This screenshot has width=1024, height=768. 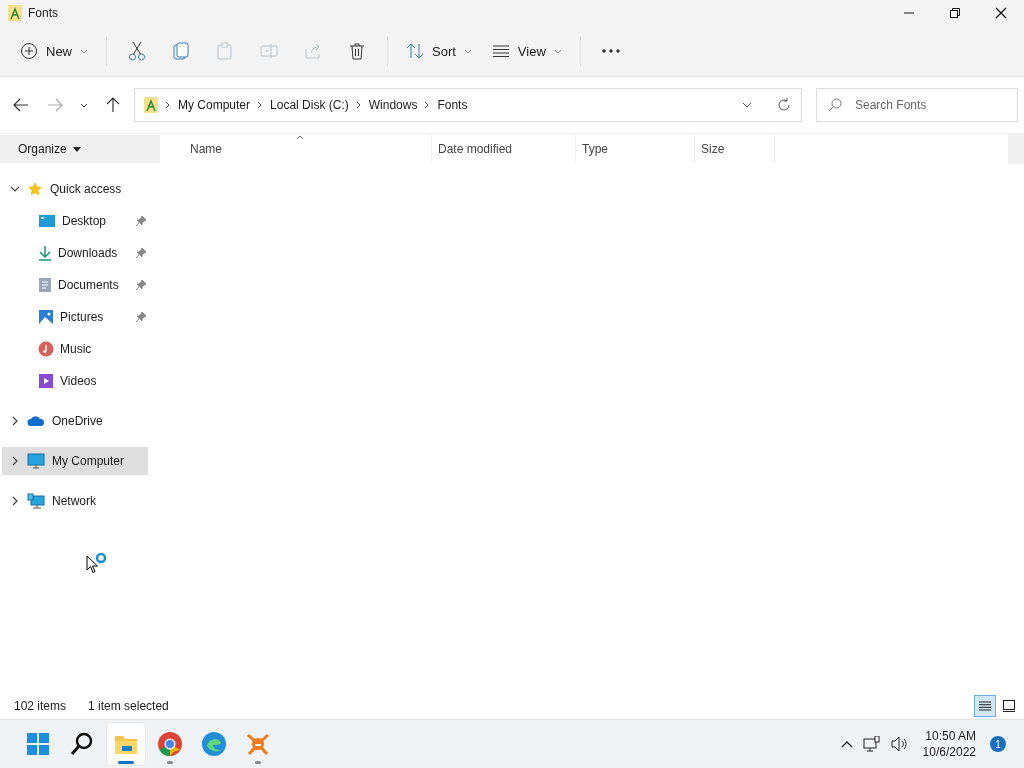 I want to click on desktop-icon, so click(x=47, y=221).